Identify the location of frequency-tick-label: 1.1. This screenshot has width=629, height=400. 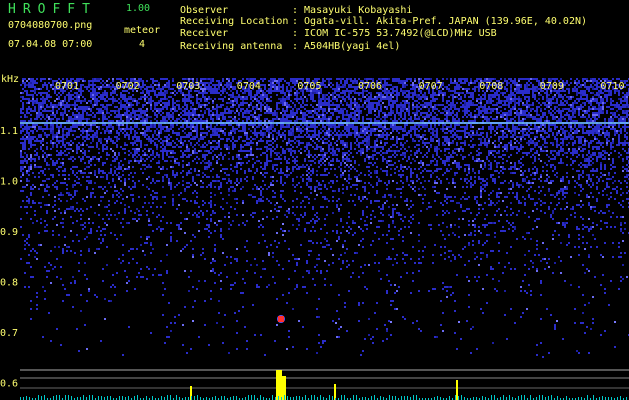
(9, 131).